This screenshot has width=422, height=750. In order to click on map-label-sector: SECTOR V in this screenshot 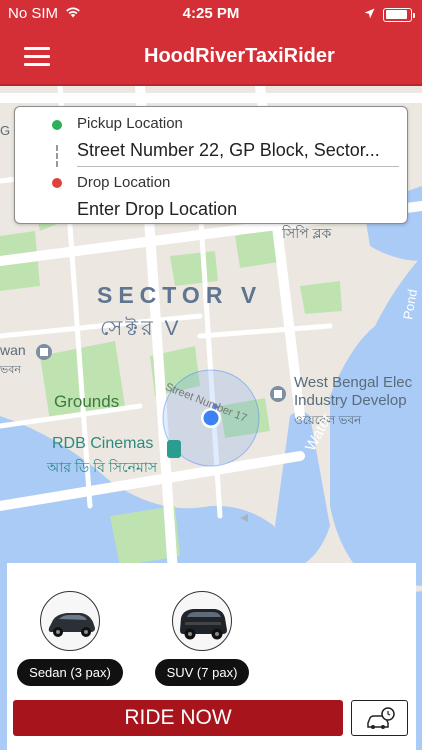, I will do `click(180, 295)`.